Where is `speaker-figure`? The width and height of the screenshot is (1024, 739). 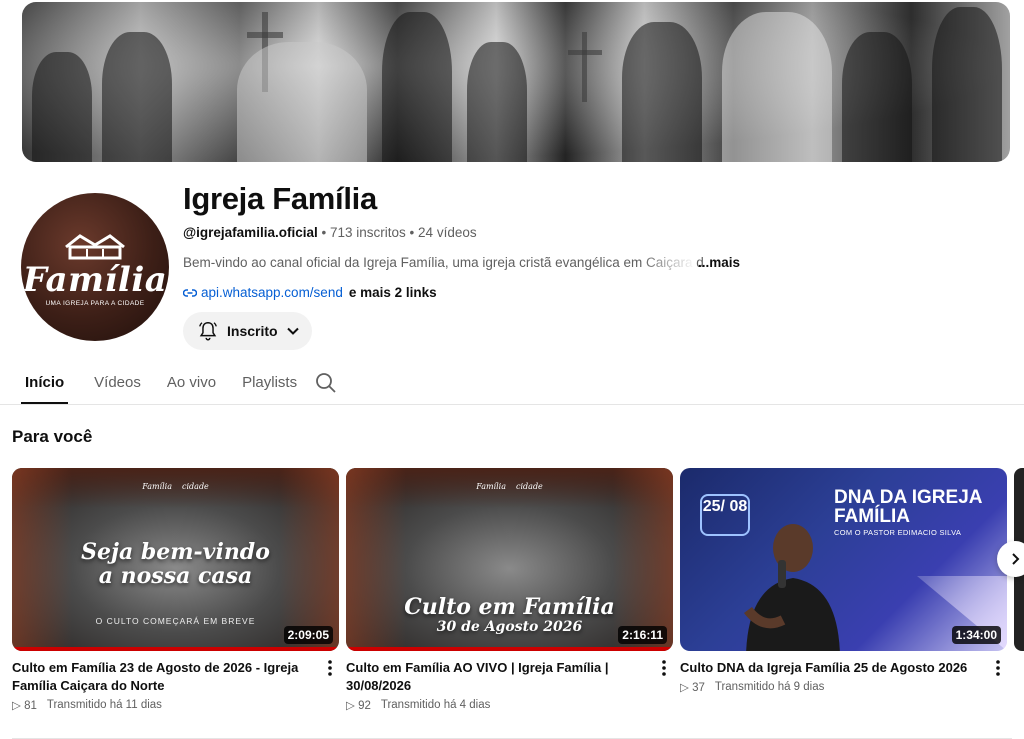
speaker-figure is located at coordinates (792, 587).